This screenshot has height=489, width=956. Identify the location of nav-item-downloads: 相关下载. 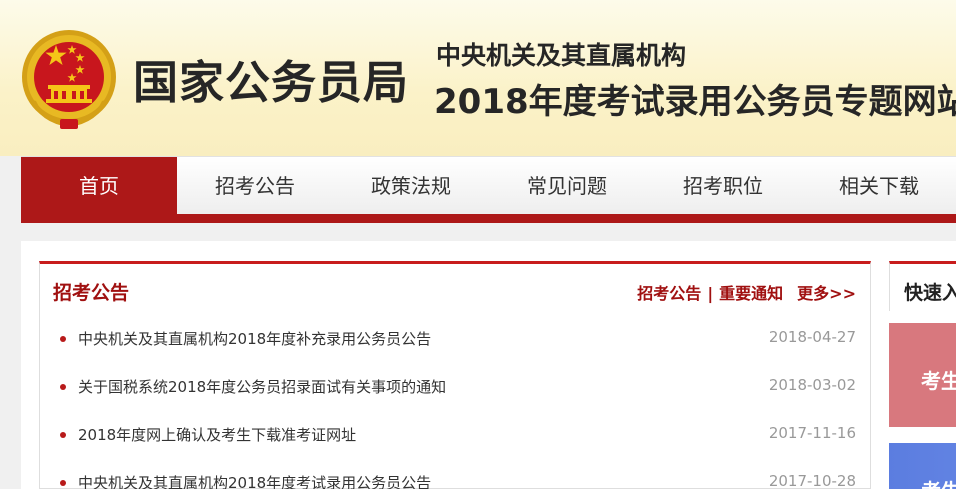
(878, 186).